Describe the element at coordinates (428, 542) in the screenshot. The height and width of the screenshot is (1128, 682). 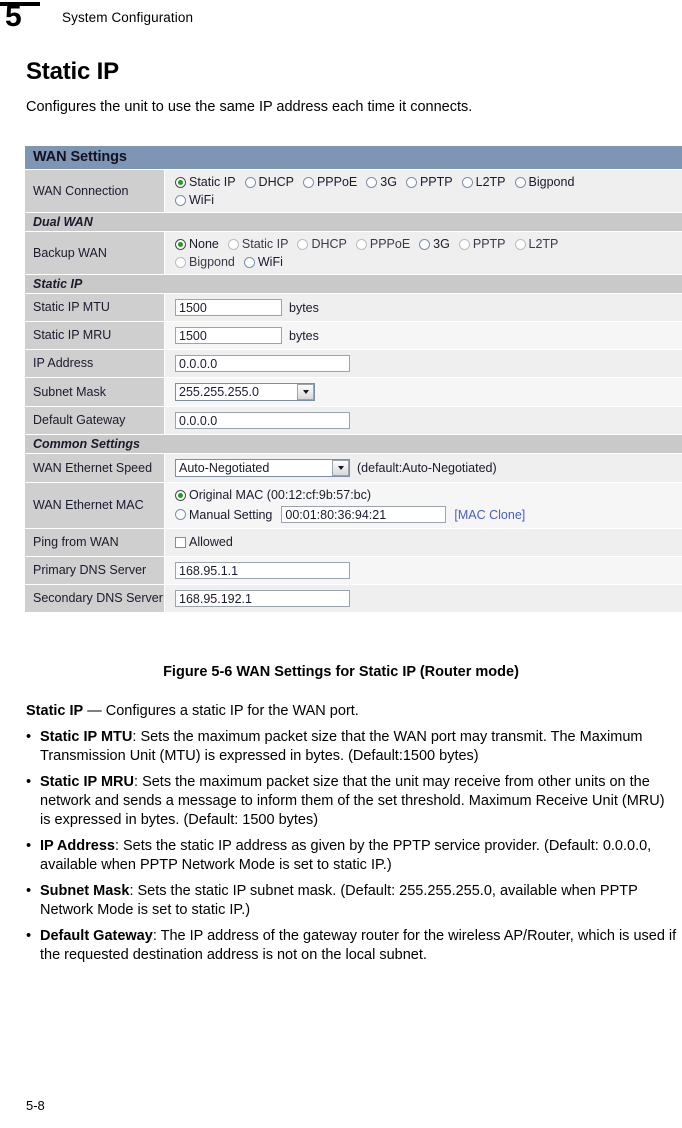
I see `checkbox-option-ping-allowed: Allowed` at that location.